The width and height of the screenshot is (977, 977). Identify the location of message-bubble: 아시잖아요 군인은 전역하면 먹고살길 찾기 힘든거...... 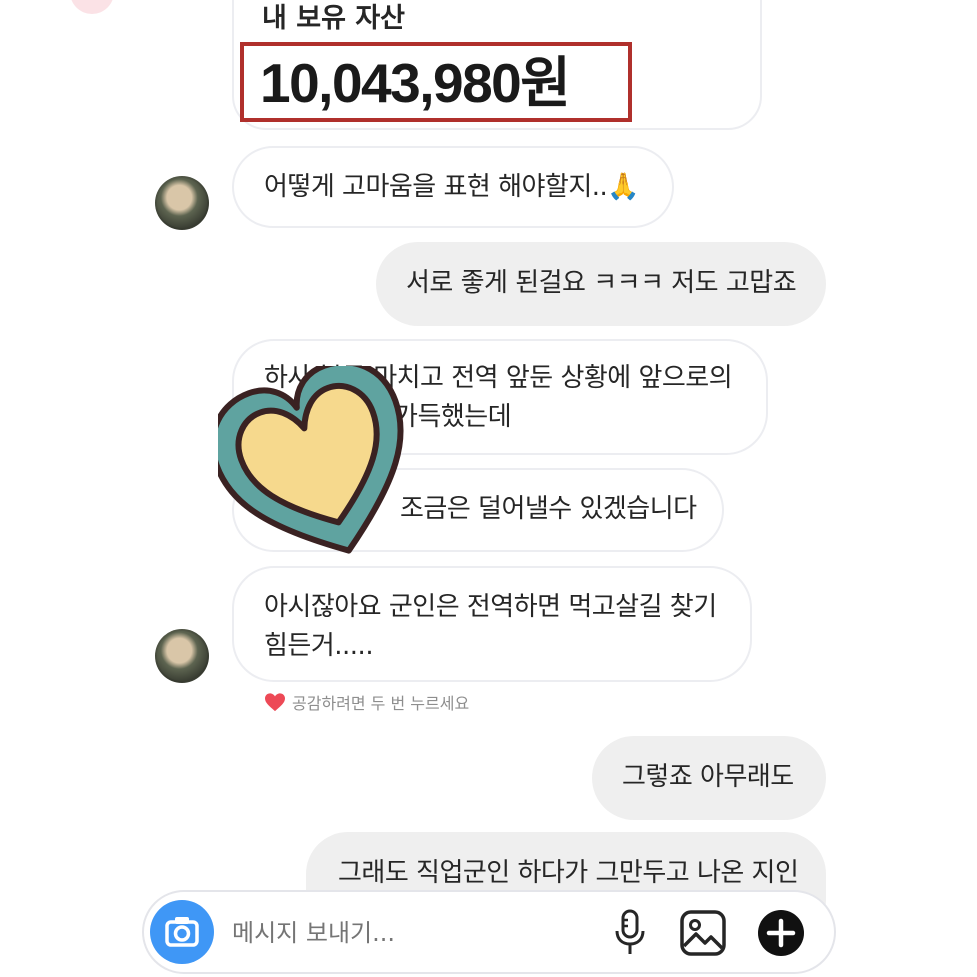
(492, 624).